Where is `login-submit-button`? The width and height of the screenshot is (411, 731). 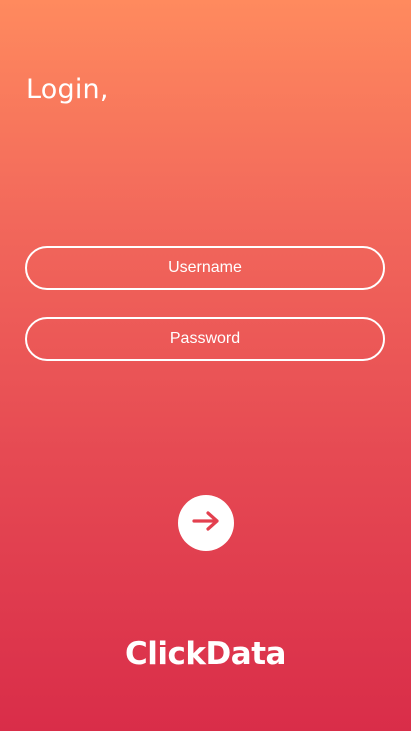
login-submit-button is located at coordinates (206, 523).